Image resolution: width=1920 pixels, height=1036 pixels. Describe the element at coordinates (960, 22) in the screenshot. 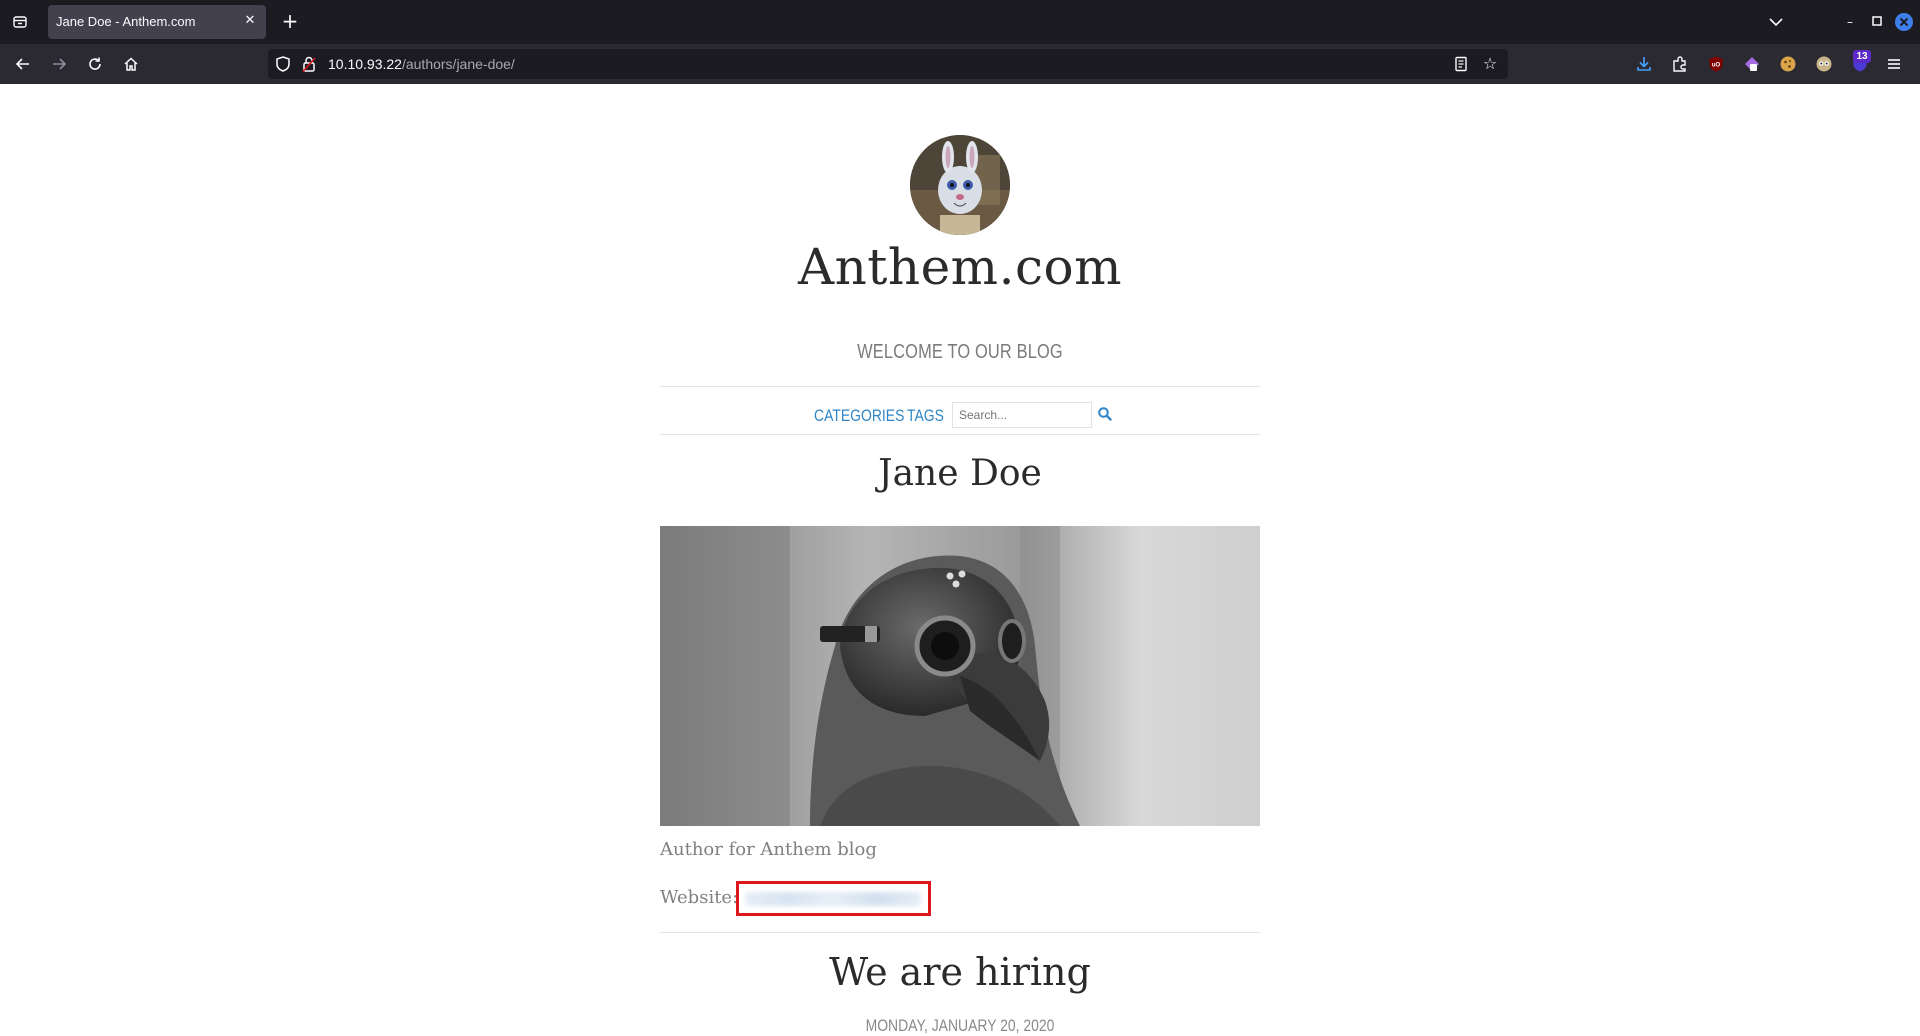

I see `tab-bar: Jane Doe - Anthem.com ✕ + –` at that location.